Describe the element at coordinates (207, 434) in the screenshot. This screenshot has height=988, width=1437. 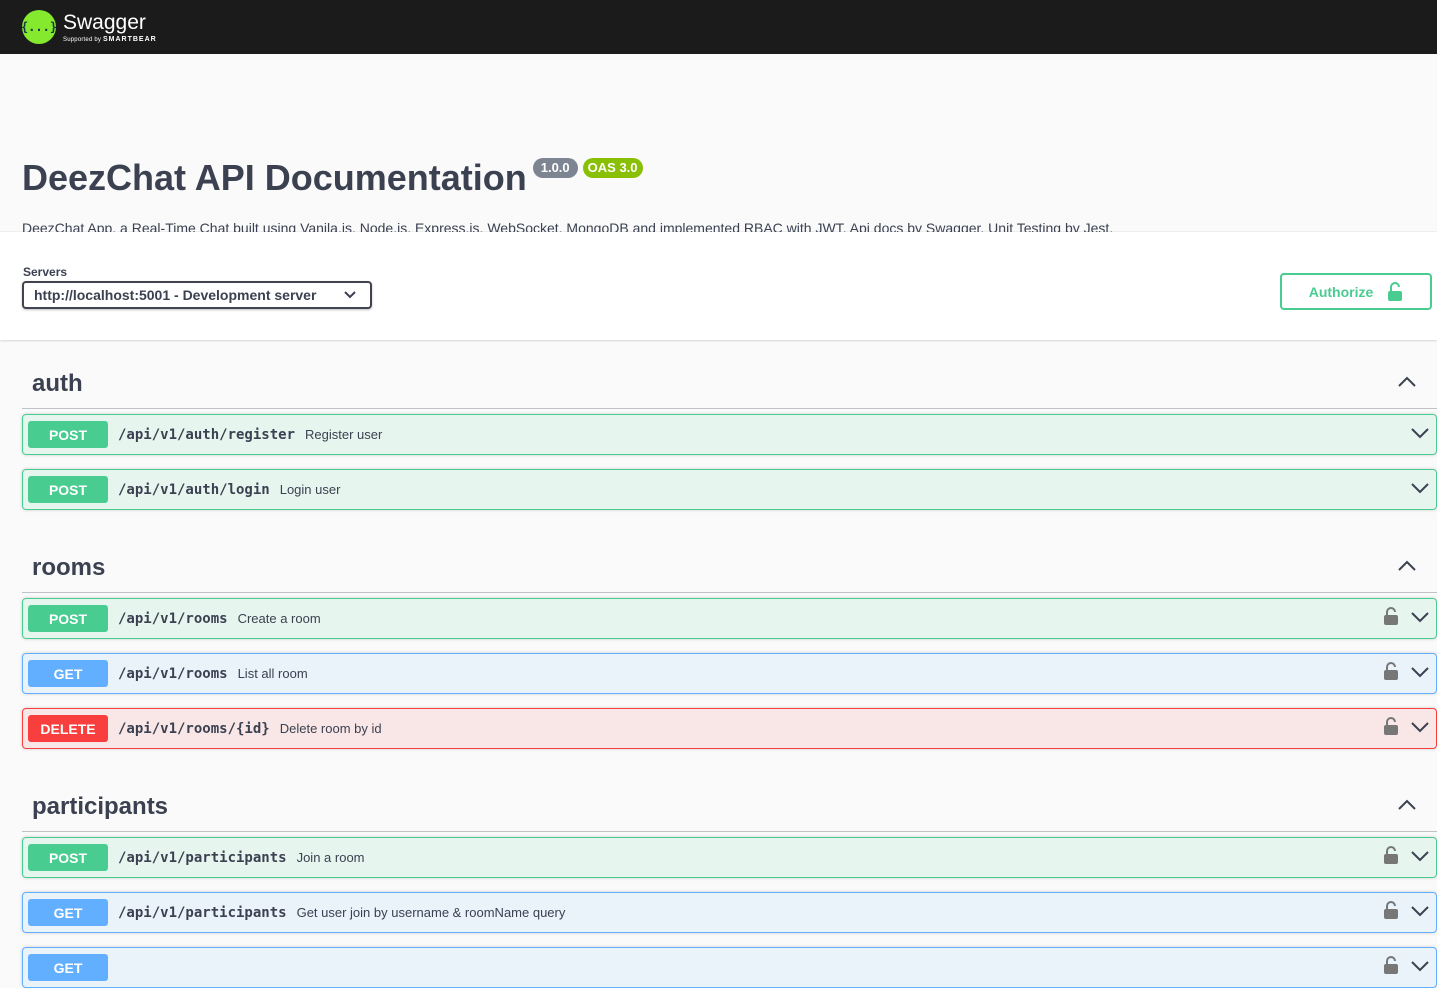
I see `operation-path: /api/v1/auth/register` at that location.